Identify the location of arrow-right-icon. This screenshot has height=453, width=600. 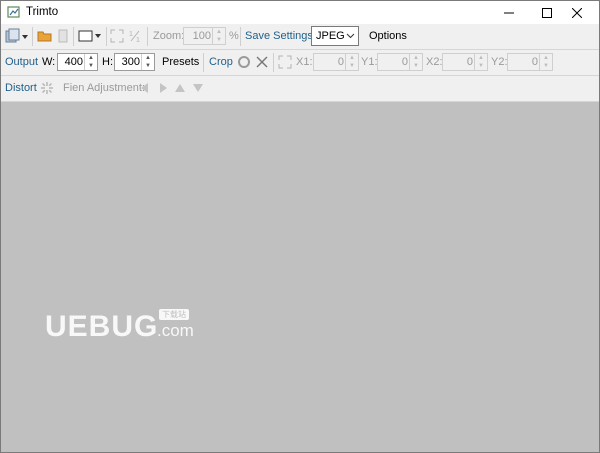
(163, 88).